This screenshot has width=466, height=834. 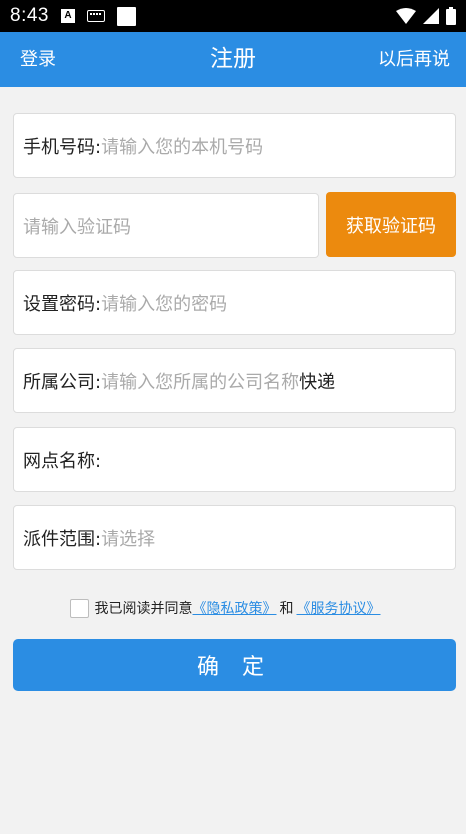 What do you see at coordinates (233, 16) in the screenshot?
I see `status-bar: 8:43 A` at bounding box center [233, 16].